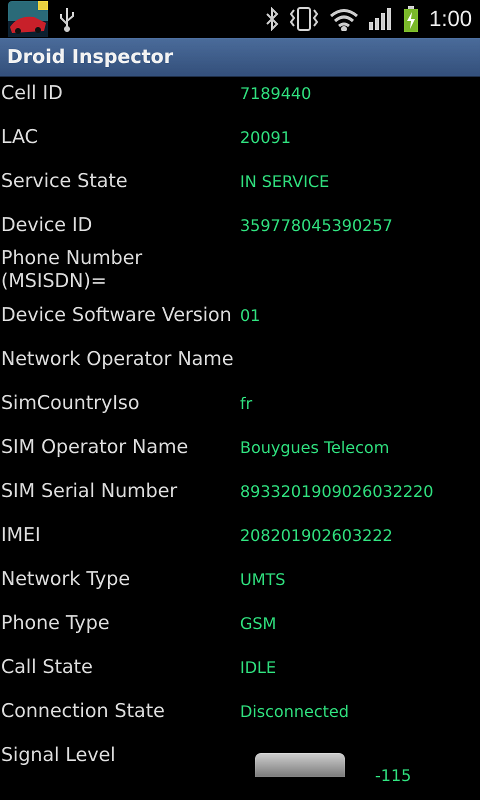  Describe the element at coordinates (90, 57) in the screenshot. I see `app-title: Droid Inspector` at that location.